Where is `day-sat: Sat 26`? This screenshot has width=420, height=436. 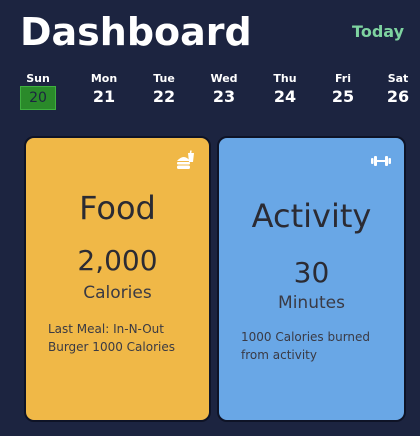
day-sat: Sat 26 is located at coordinates (398, 90).